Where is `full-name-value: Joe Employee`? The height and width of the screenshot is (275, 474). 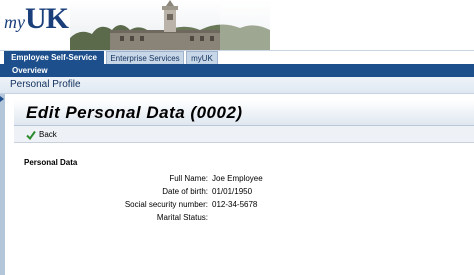
full-name-value: Joe Employee is located at coordinates (237, 178).